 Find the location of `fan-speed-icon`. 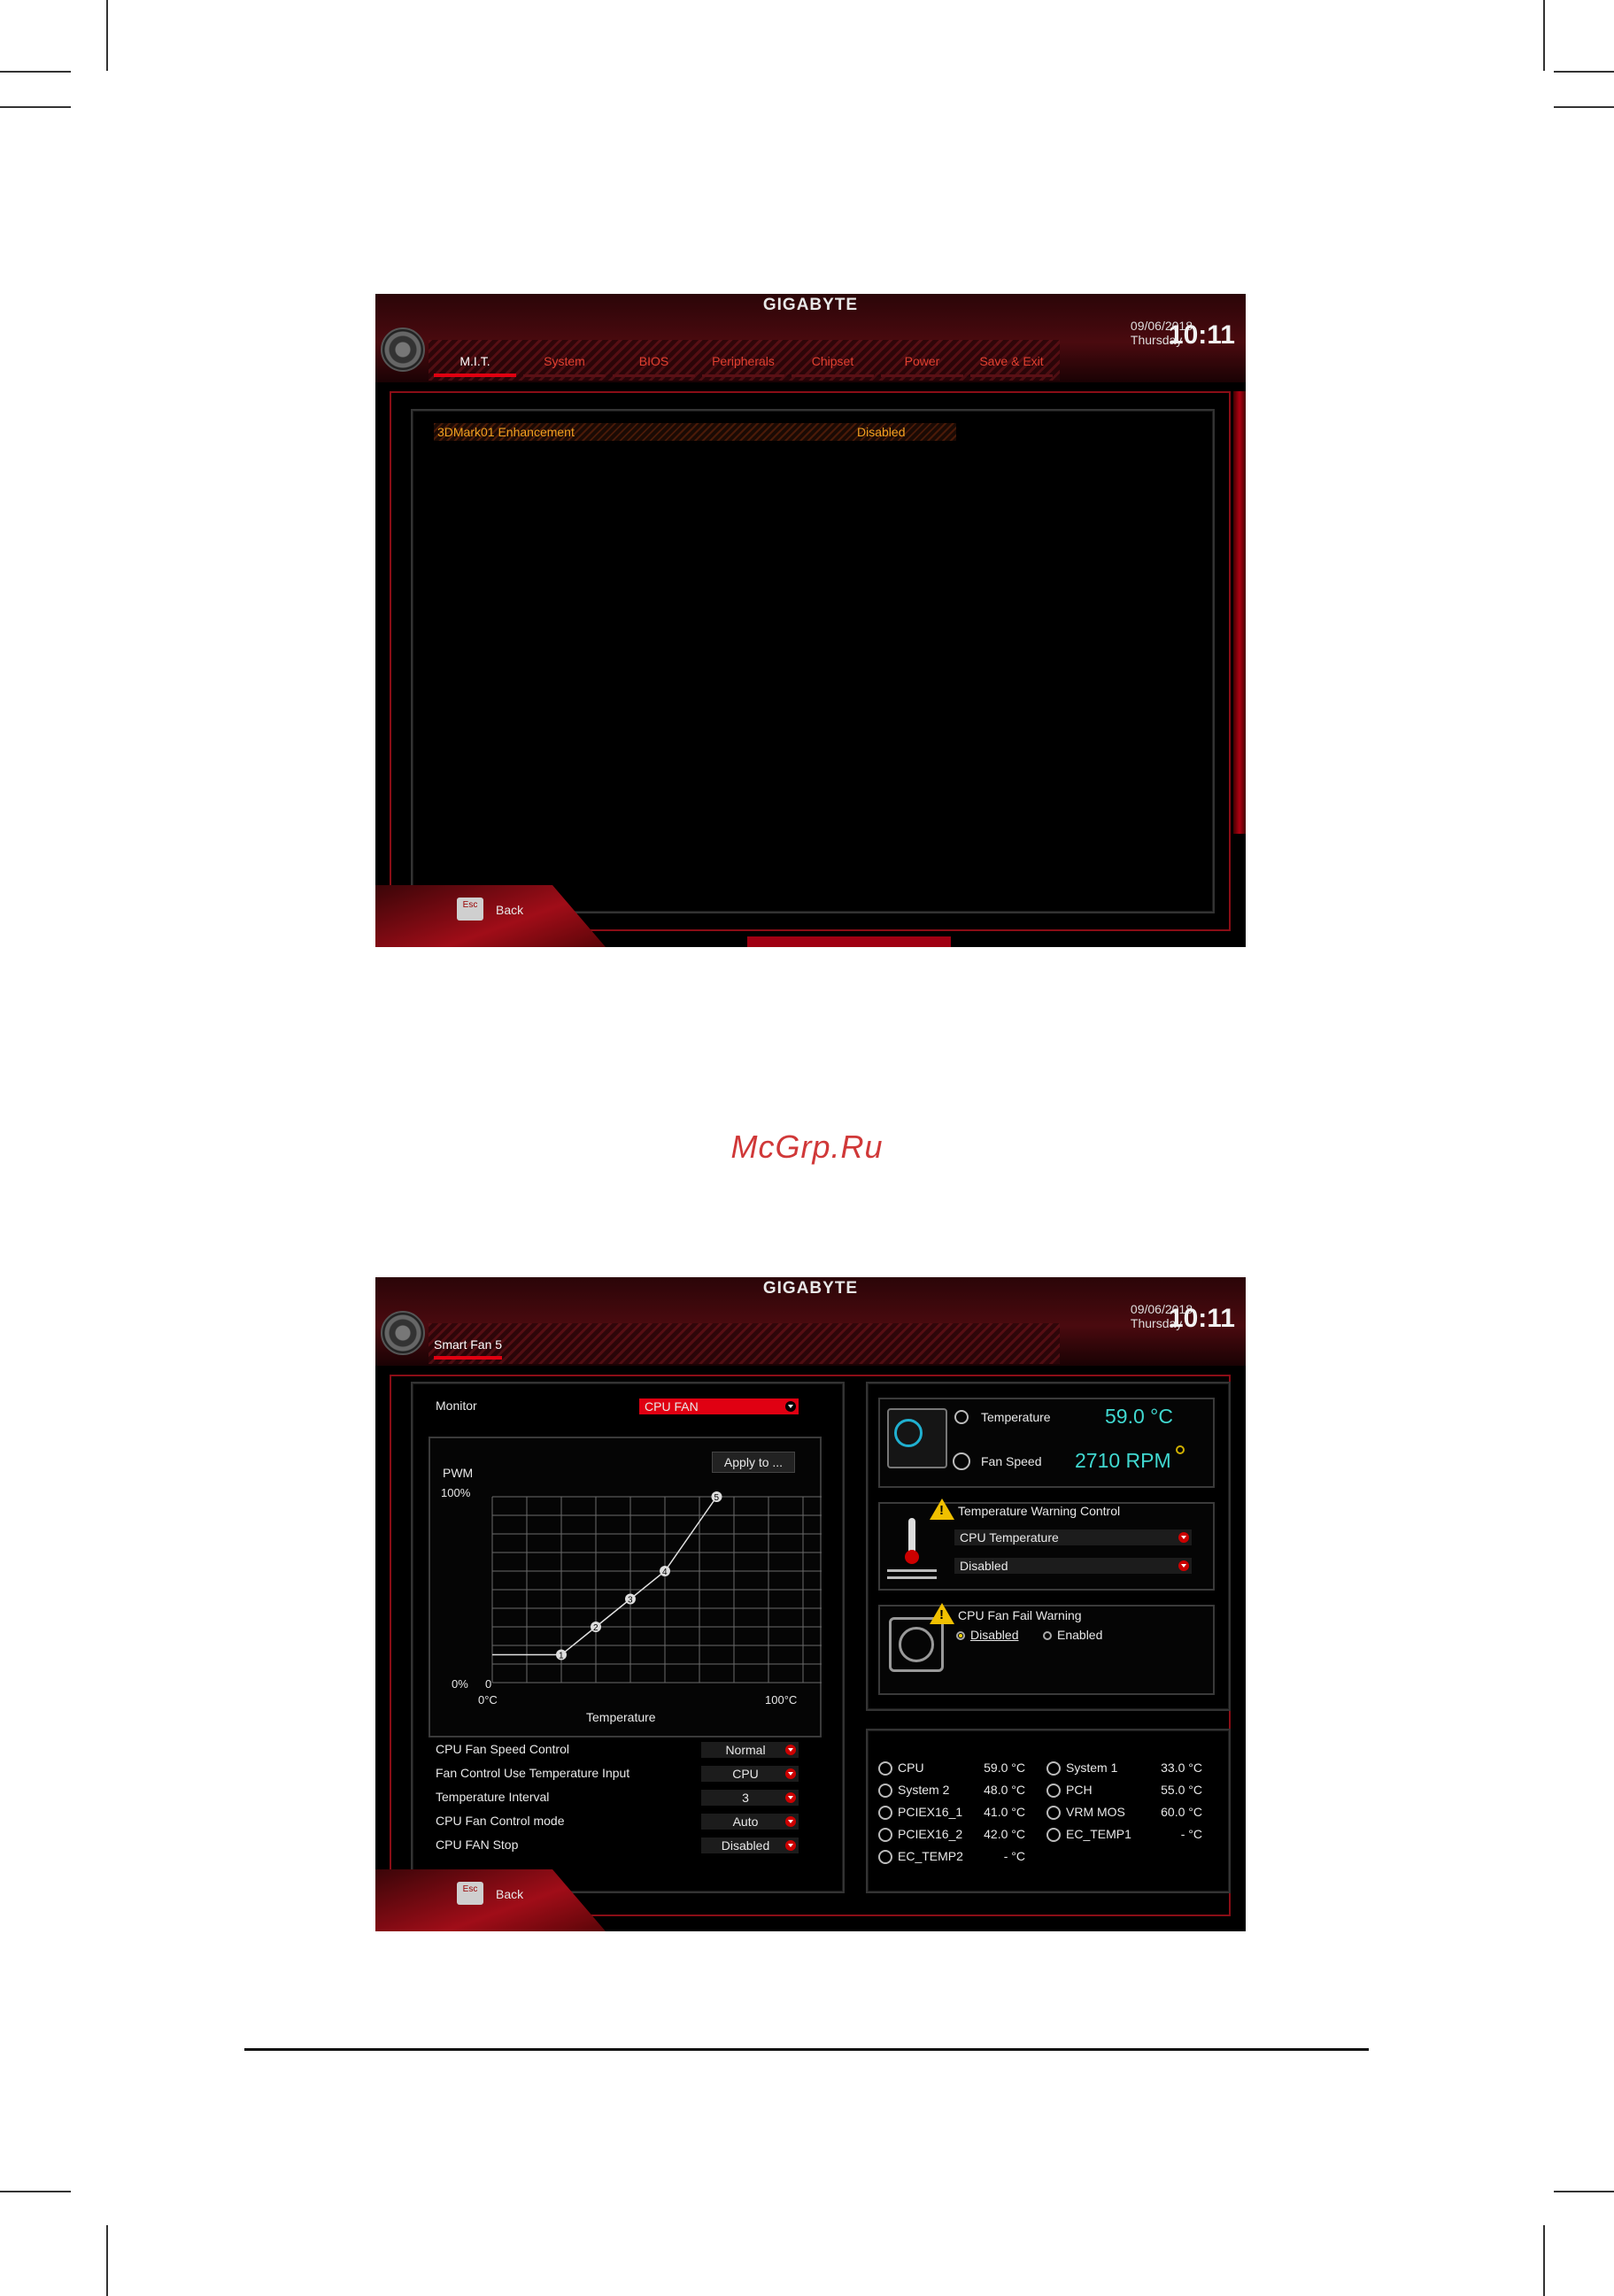

fan-speed-icon is located at coordinates (961, 1461).